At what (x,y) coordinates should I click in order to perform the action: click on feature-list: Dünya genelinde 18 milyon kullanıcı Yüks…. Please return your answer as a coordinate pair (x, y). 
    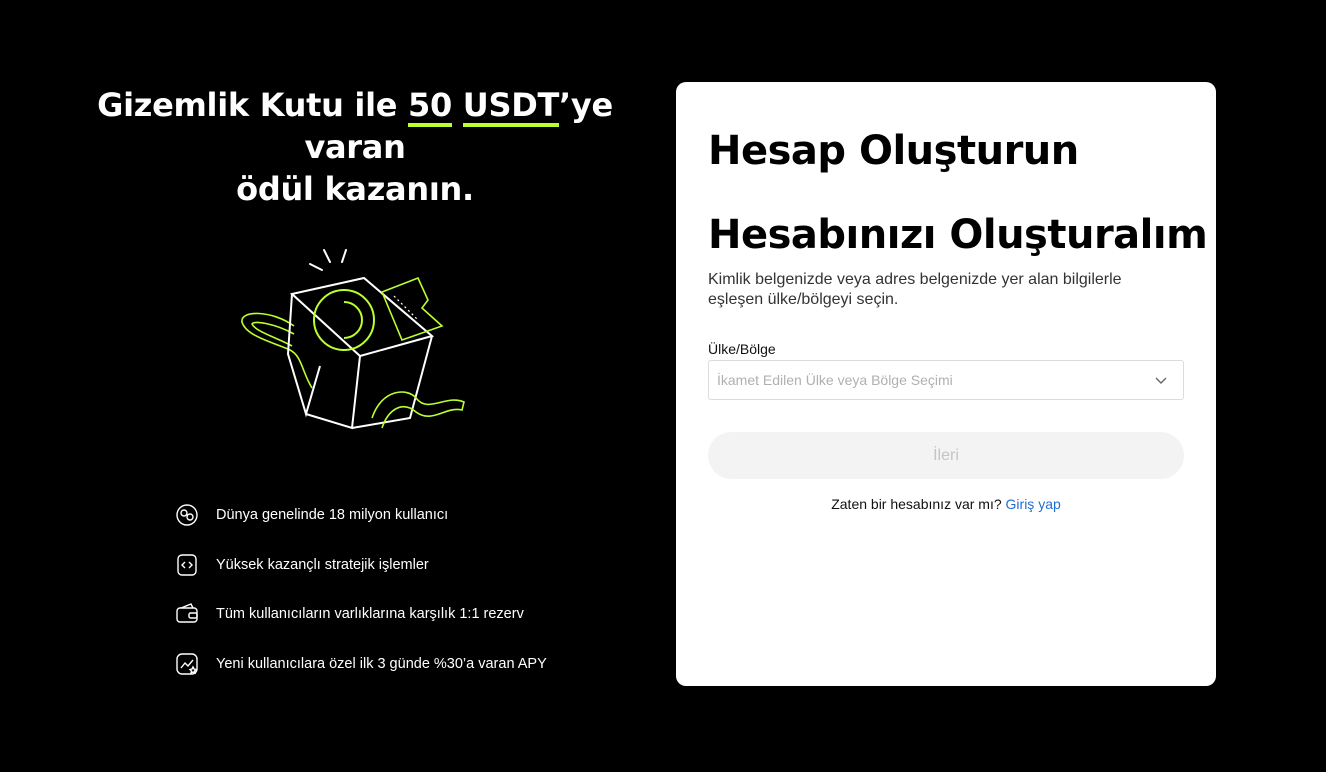
    Looking at the image, I should click on (394, 601).